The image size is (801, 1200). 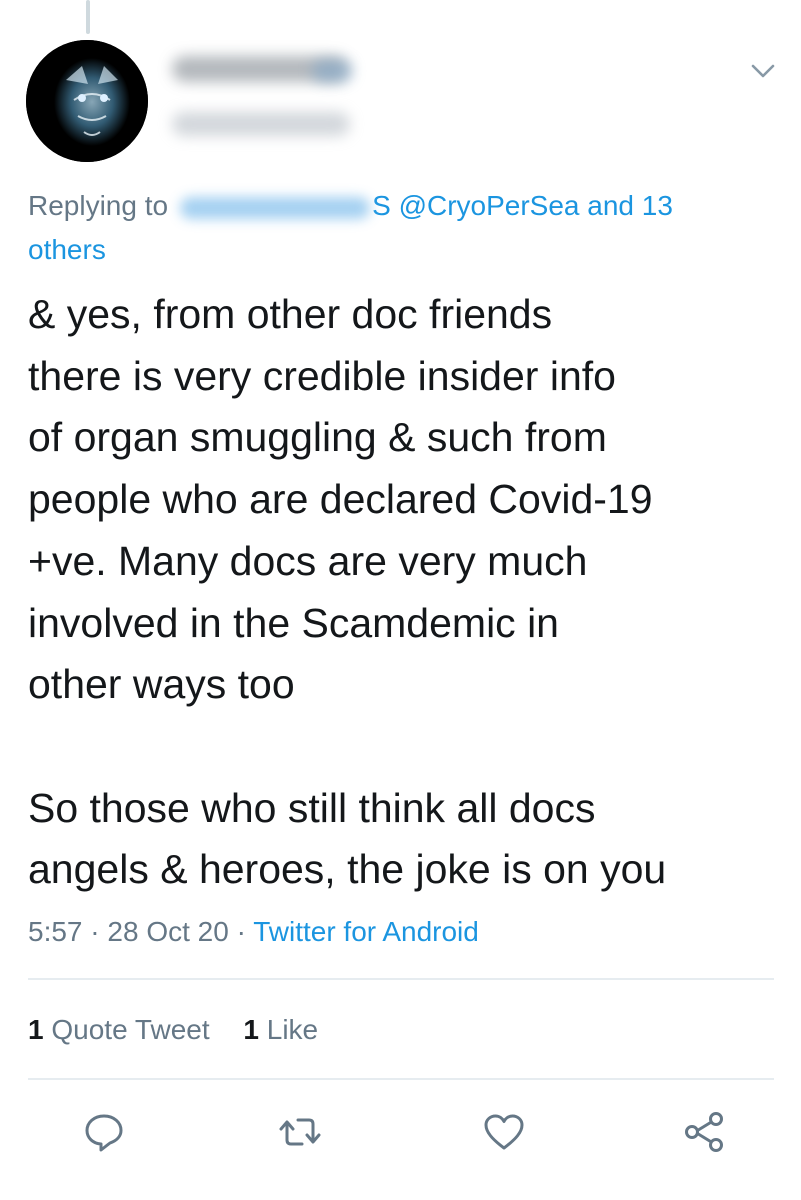 I want to click on tweet-time: 5:57, so click(x=55, y=931).